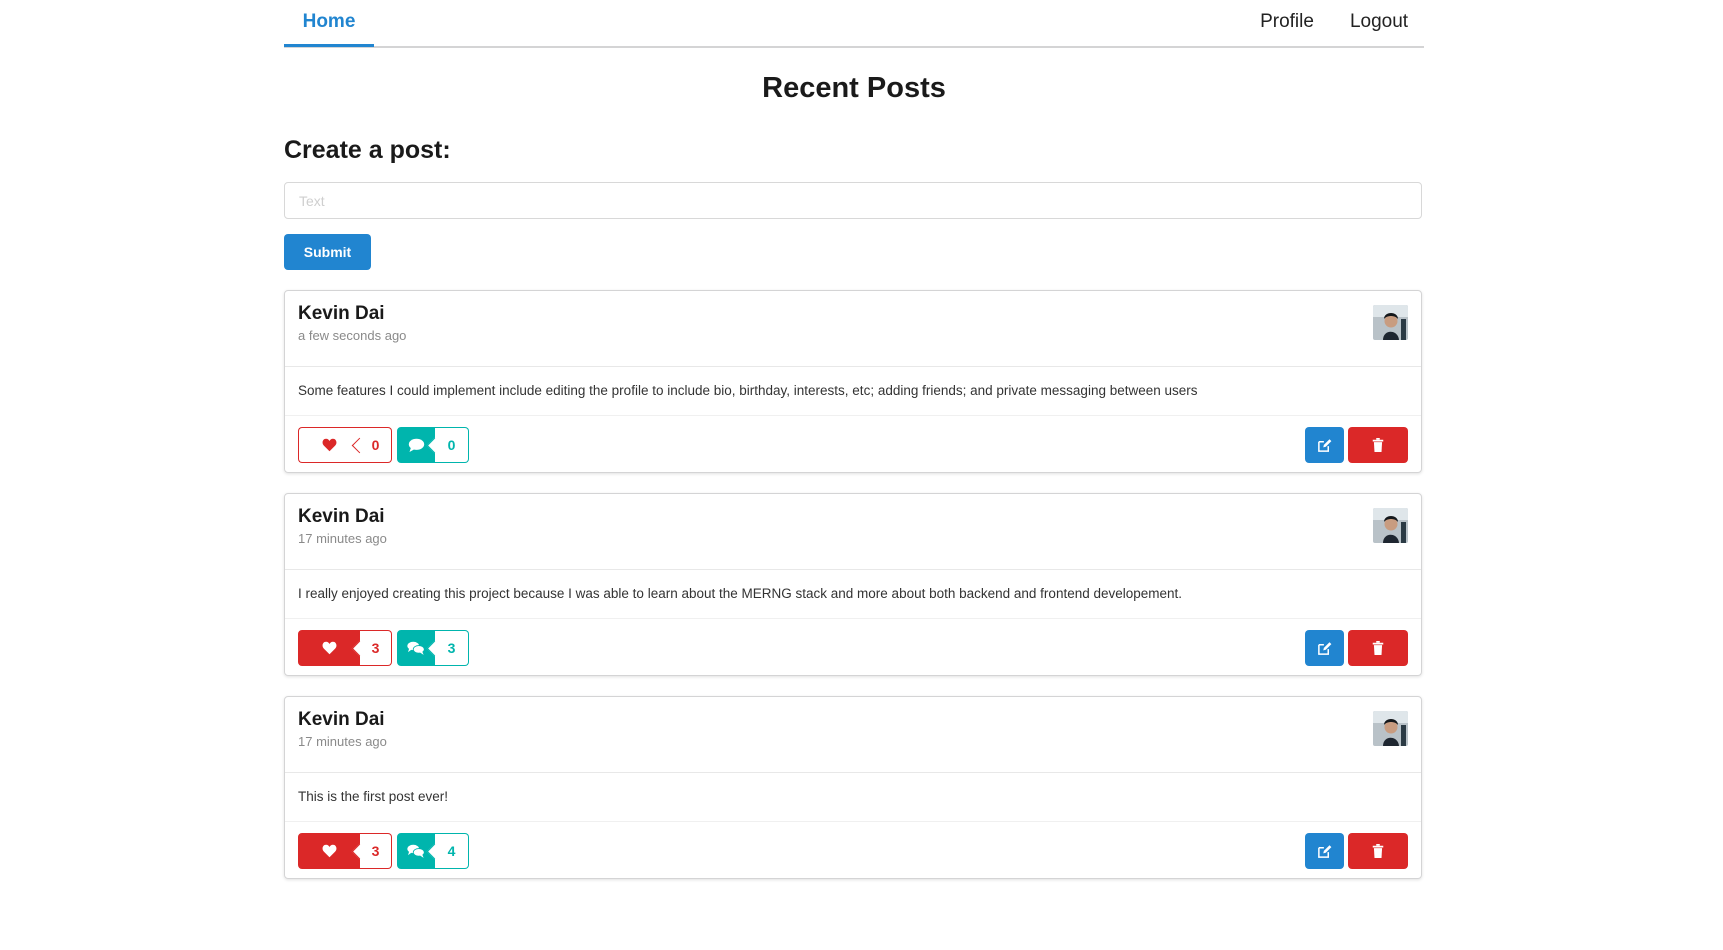  I want to click on comment-count: 0, so click(452, 445).